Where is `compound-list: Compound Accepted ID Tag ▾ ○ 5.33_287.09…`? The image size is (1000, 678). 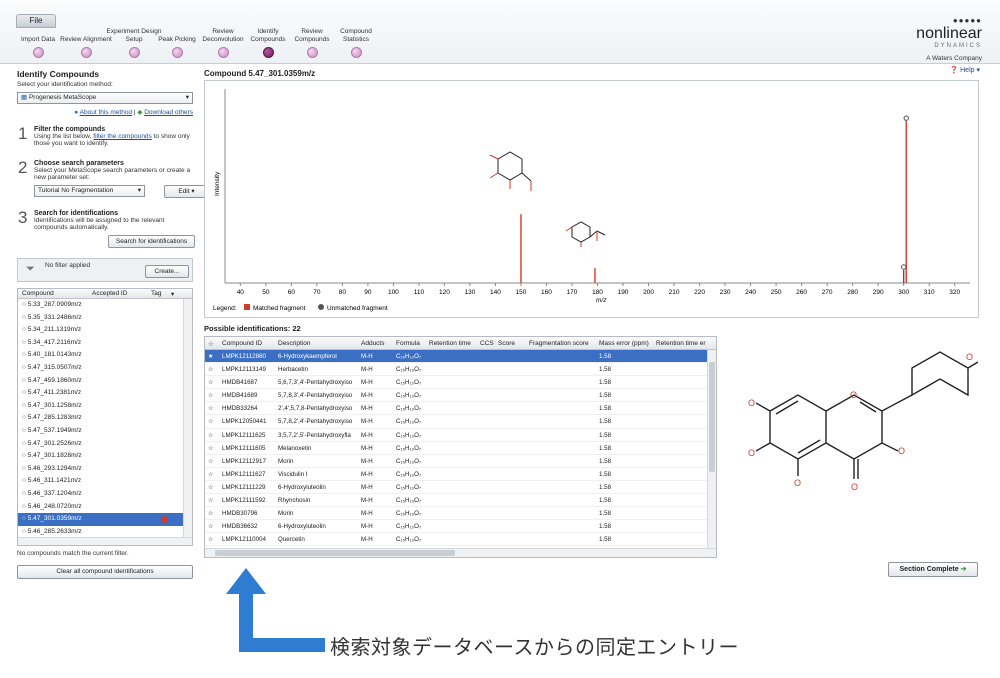 compound-list: Compound Accepted ID Tag ▾ ○ 5.33_287.09… is located at coordinates (105, 417).